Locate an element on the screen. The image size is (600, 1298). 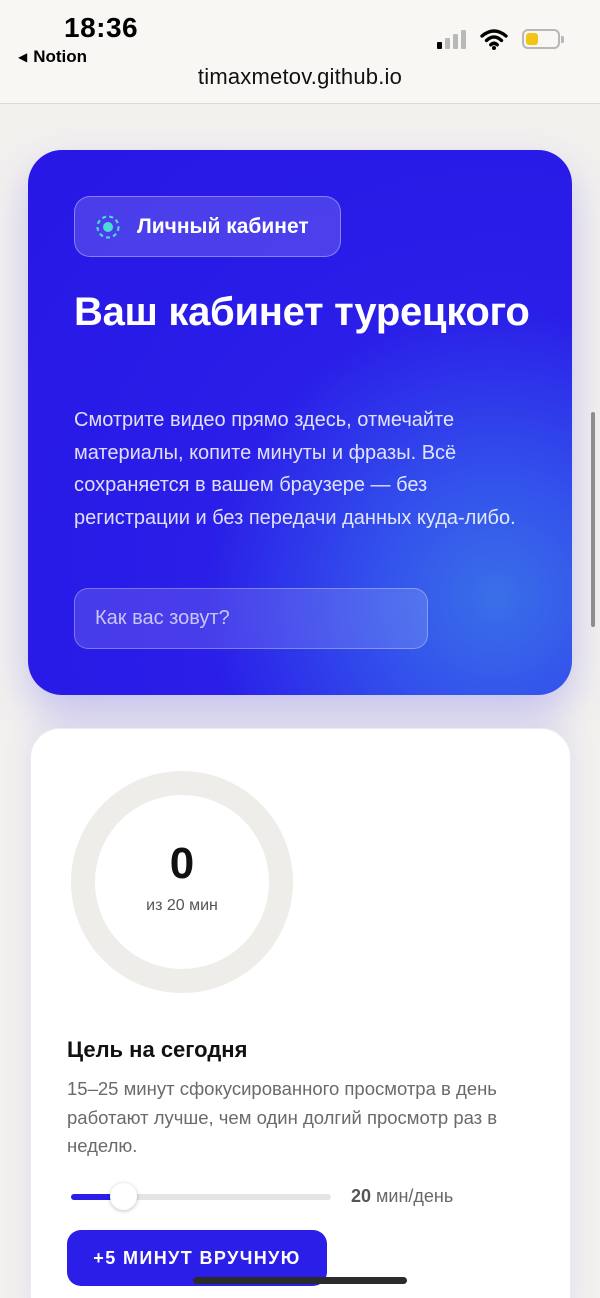
status-time: 18:36 is located at coordinates (101, 27).